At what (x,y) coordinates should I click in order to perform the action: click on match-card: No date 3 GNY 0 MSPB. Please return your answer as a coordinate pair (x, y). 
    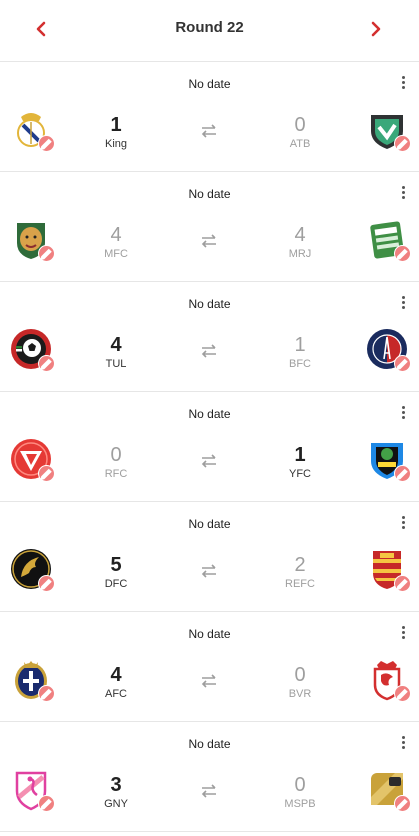
    Looking at the image, I should click on (209, 777).